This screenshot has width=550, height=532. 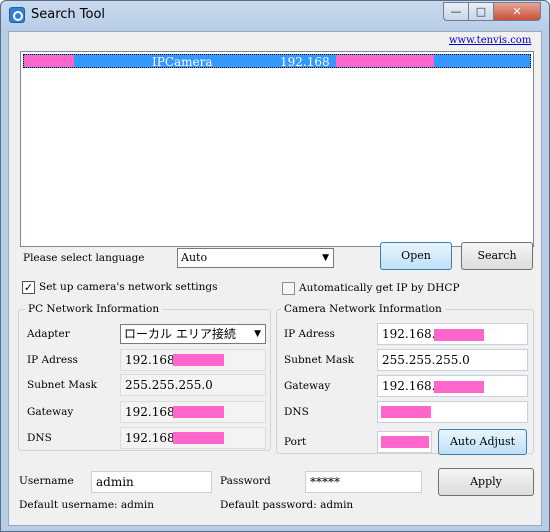 I want to click on pc-adapter-label: Adapter, so click(x=48, y=334).